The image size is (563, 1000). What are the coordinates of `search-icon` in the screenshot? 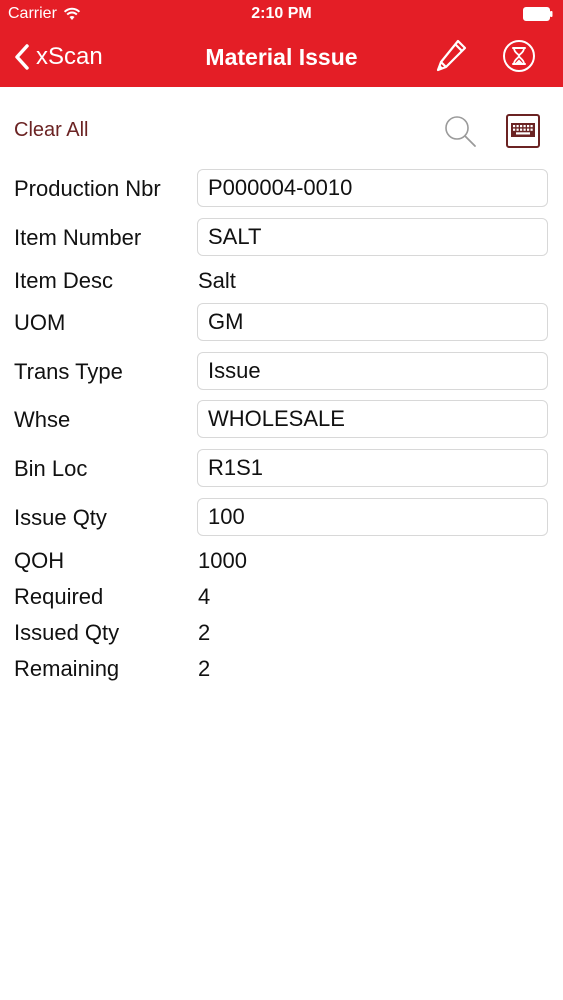 It's located at (460, 131).